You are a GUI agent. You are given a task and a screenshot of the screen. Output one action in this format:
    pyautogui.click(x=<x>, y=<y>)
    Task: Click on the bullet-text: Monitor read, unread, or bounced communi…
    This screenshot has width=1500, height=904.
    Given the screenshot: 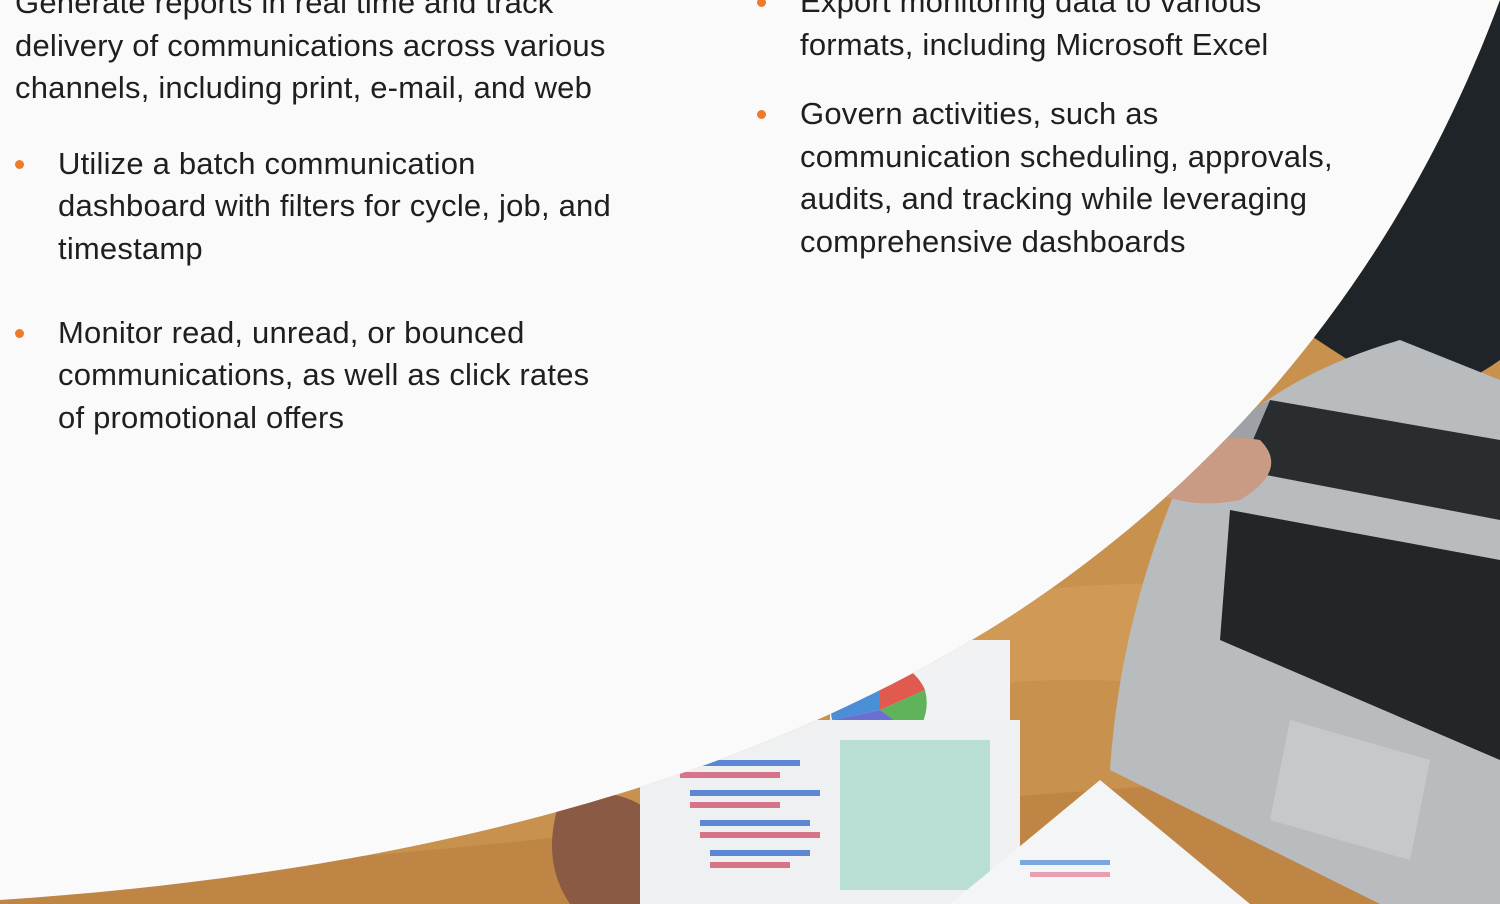 What is the action you would take?
    pyautogui.click(x=324, y=374)
    